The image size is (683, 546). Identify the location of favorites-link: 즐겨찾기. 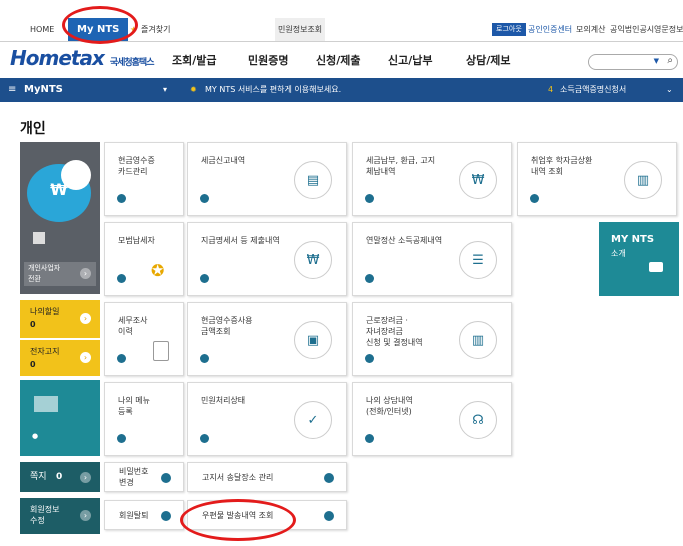
(155, 29).